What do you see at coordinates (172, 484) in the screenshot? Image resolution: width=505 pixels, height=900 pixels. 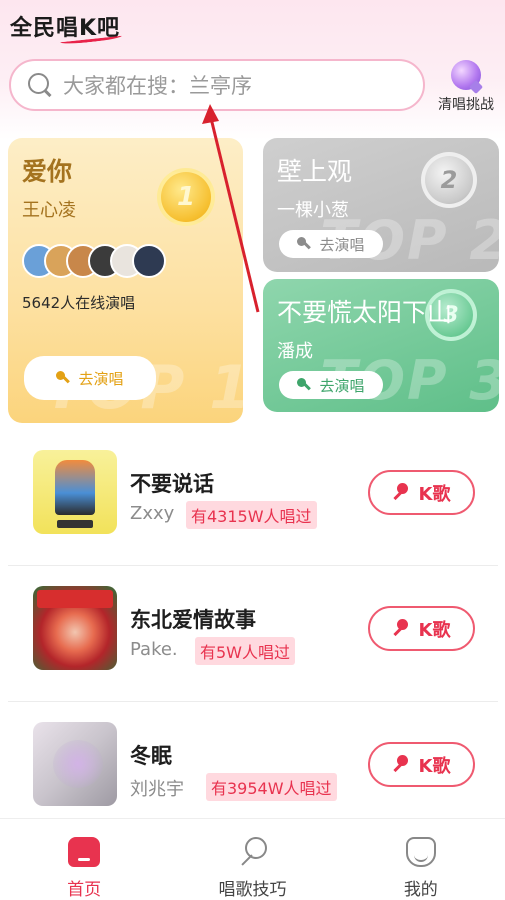 I see `song-title: 不要说话` at bounding box center [172, 484].